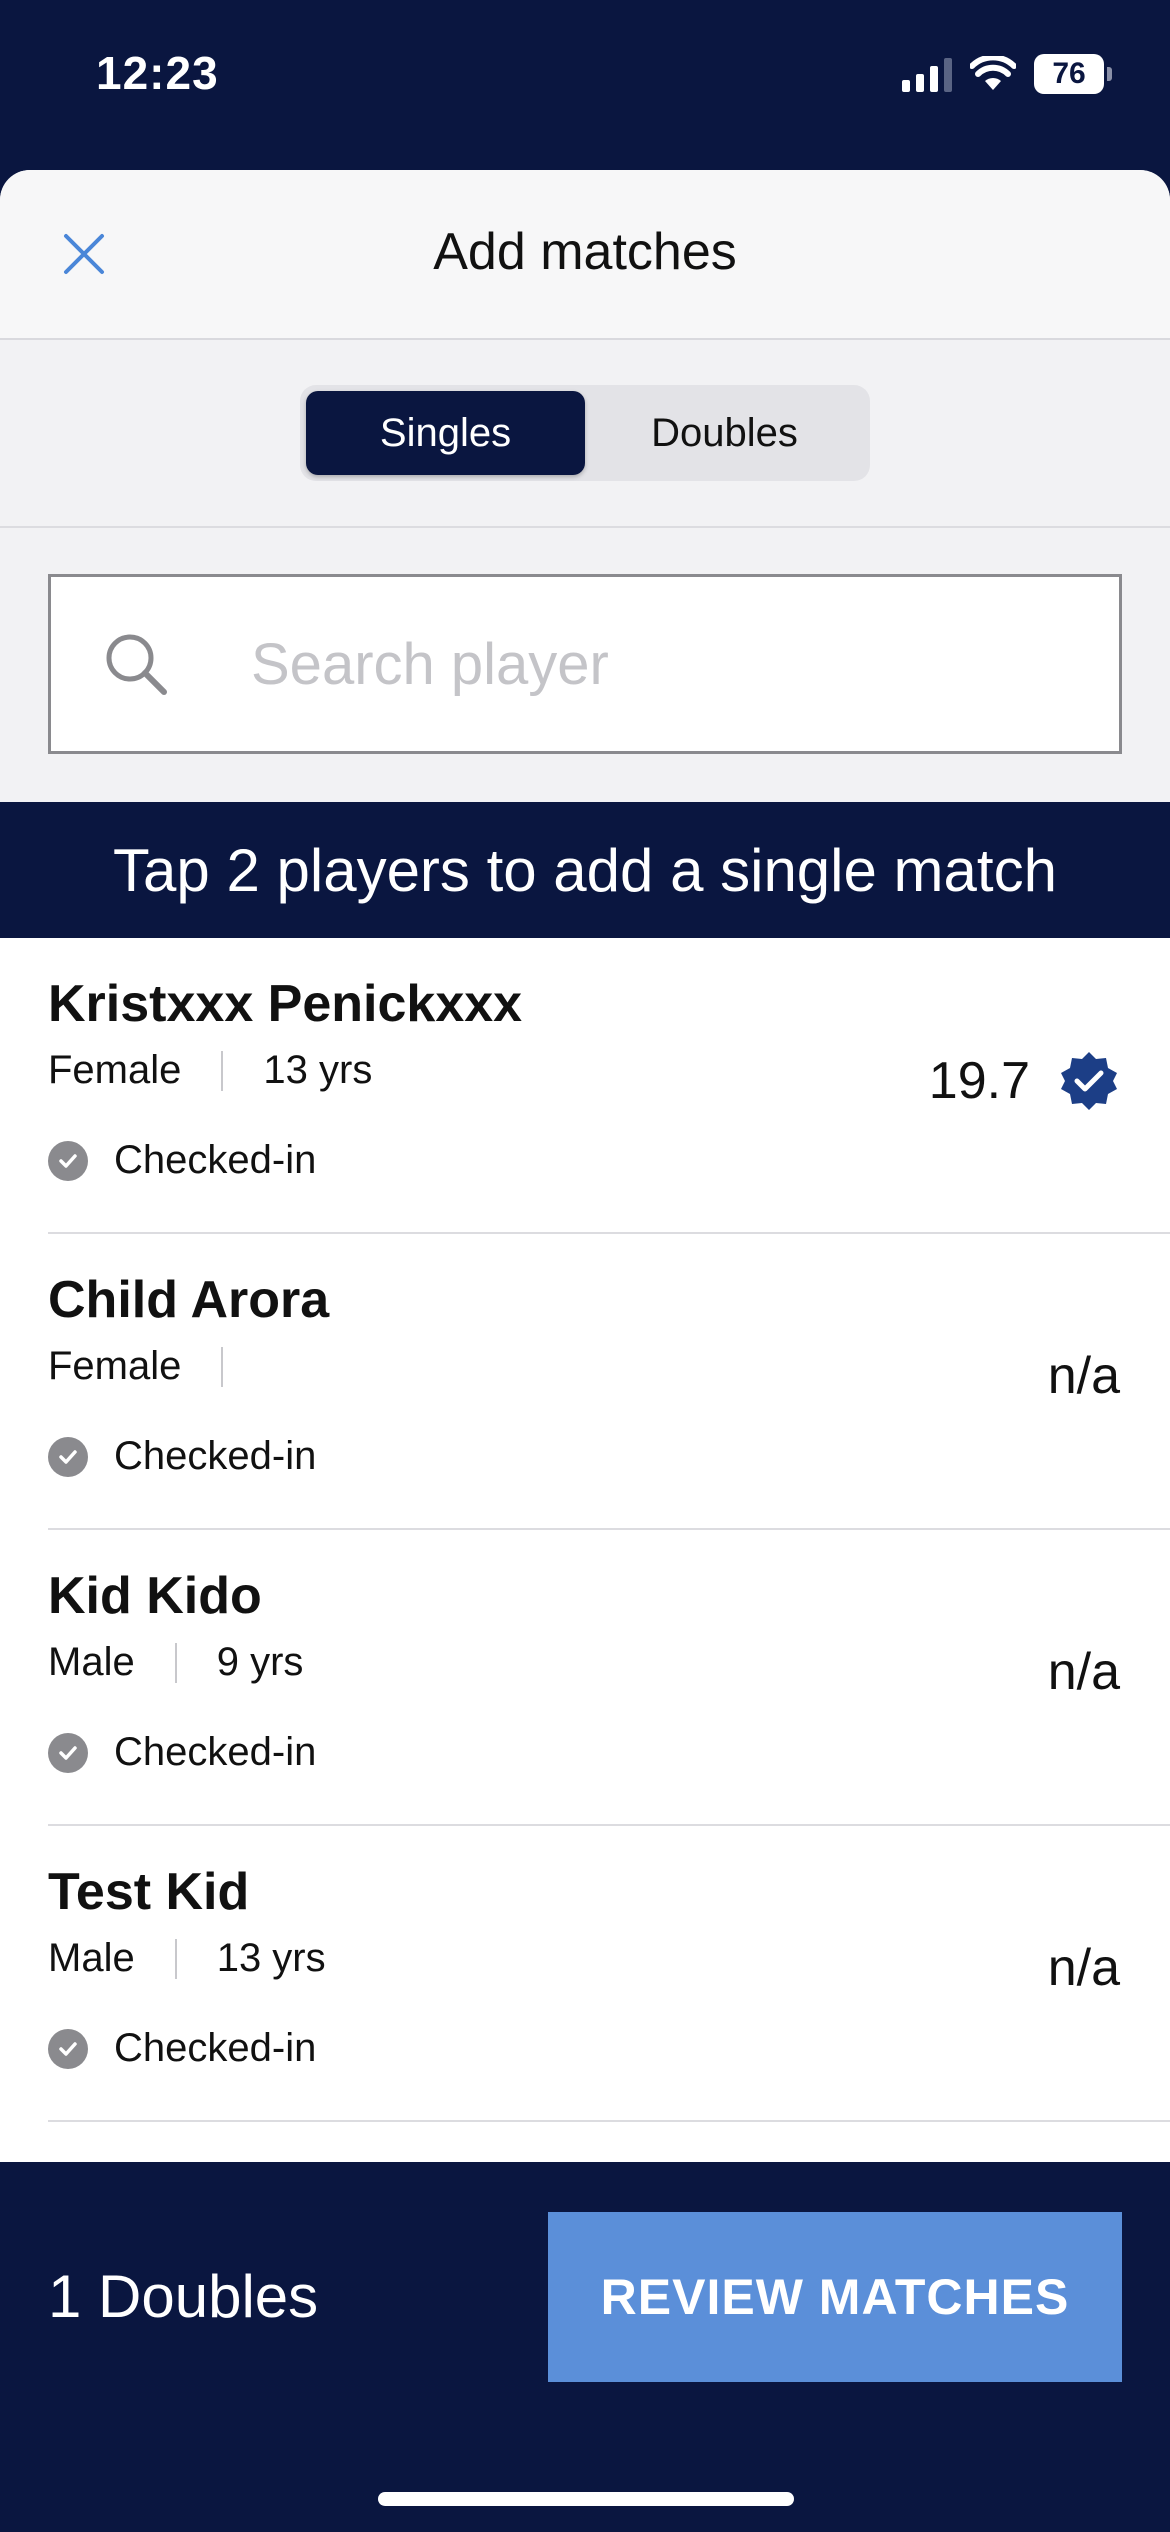 This screenshot has height=2532, width=1170. What do you see at coordinates (285, 1004) in the screenshot?
I see `player-name: Kristxxx Penickxxx` at bounding box center [285, 1004].